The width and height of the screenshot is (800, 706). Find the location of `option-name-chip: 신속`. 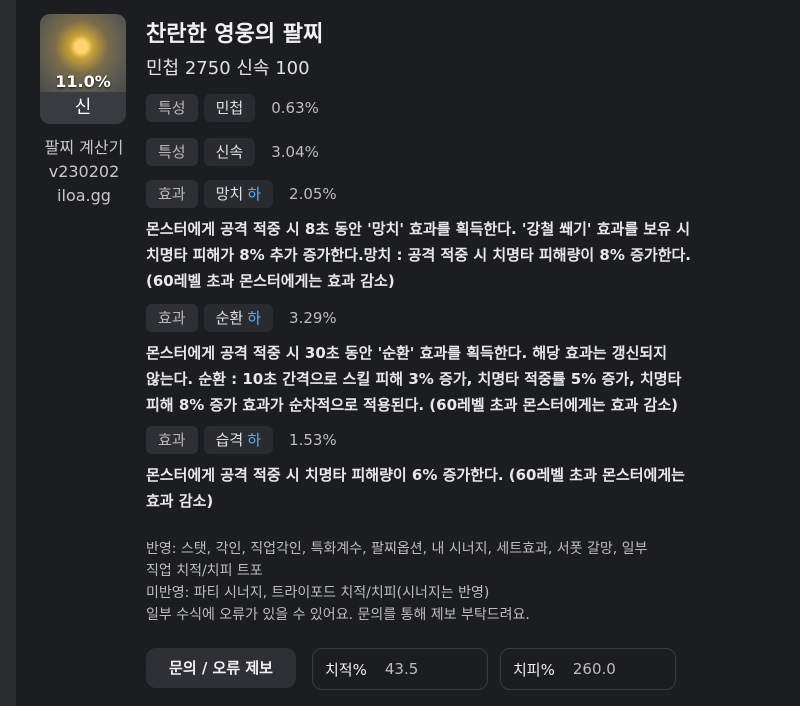

option-name-chip: 신속 is located at coordinates (229, 152).